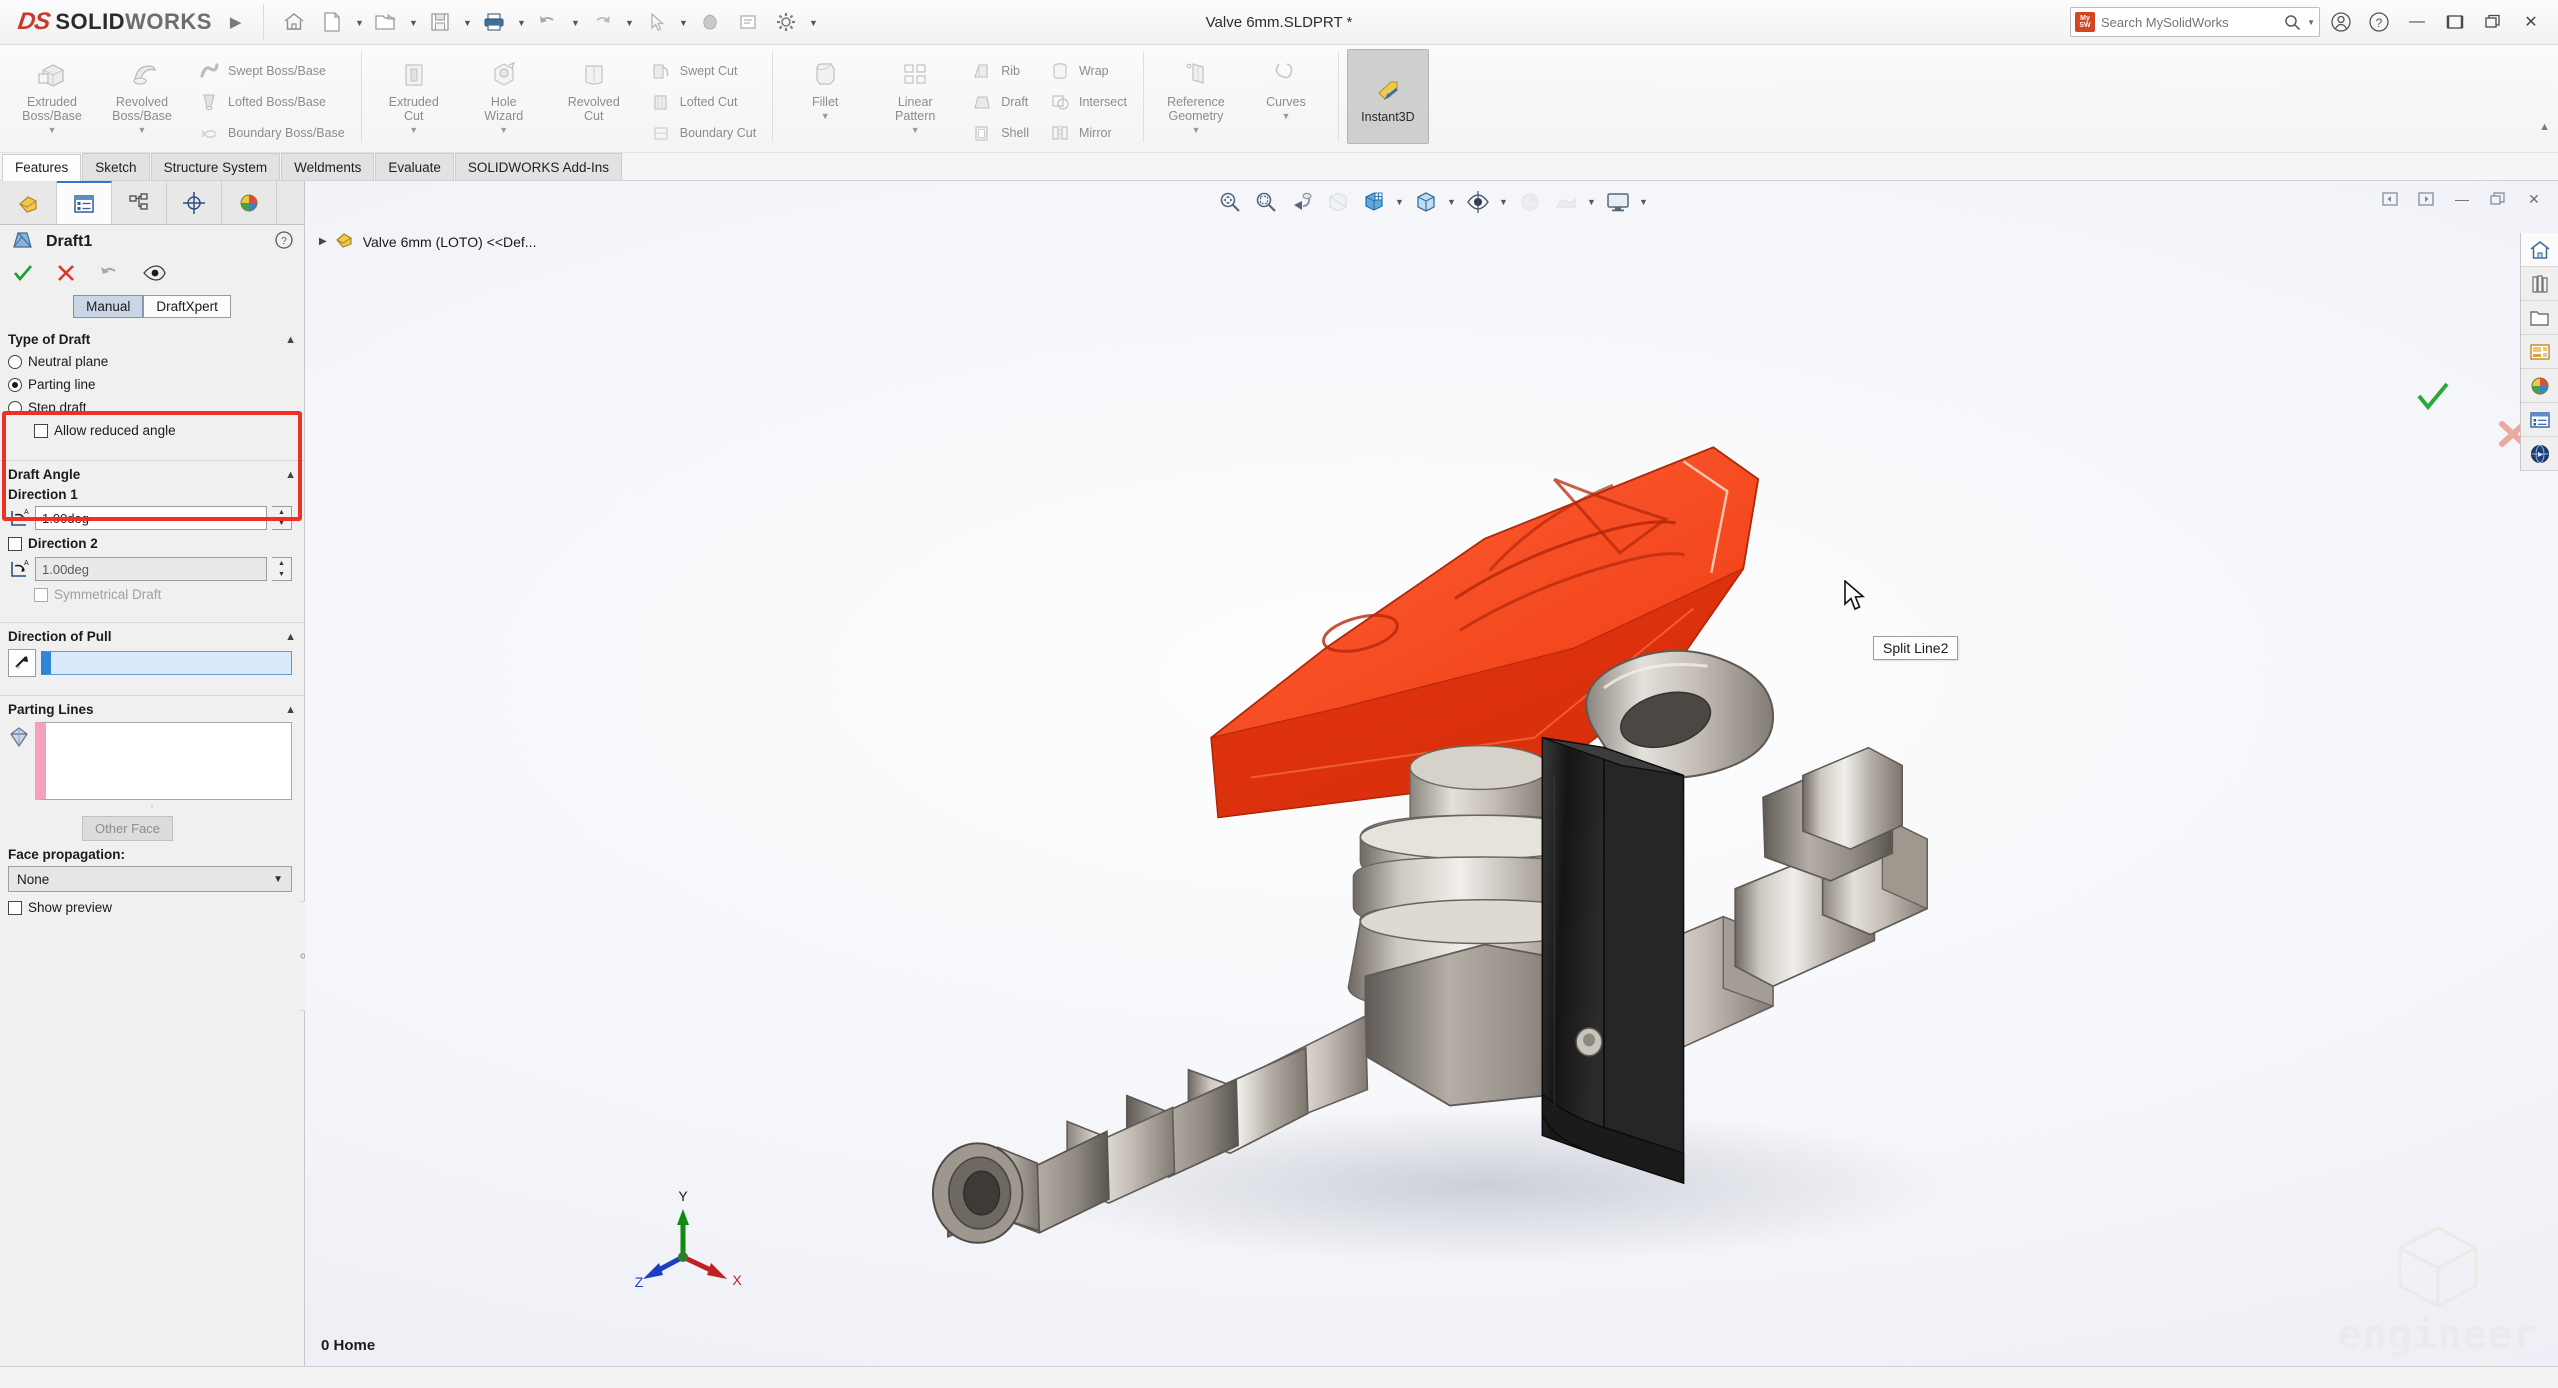  What do you see at coordinates (2462, 199) in the screenshot?
I see `minimize-document-button: —` at bounding box center [2462, 199].